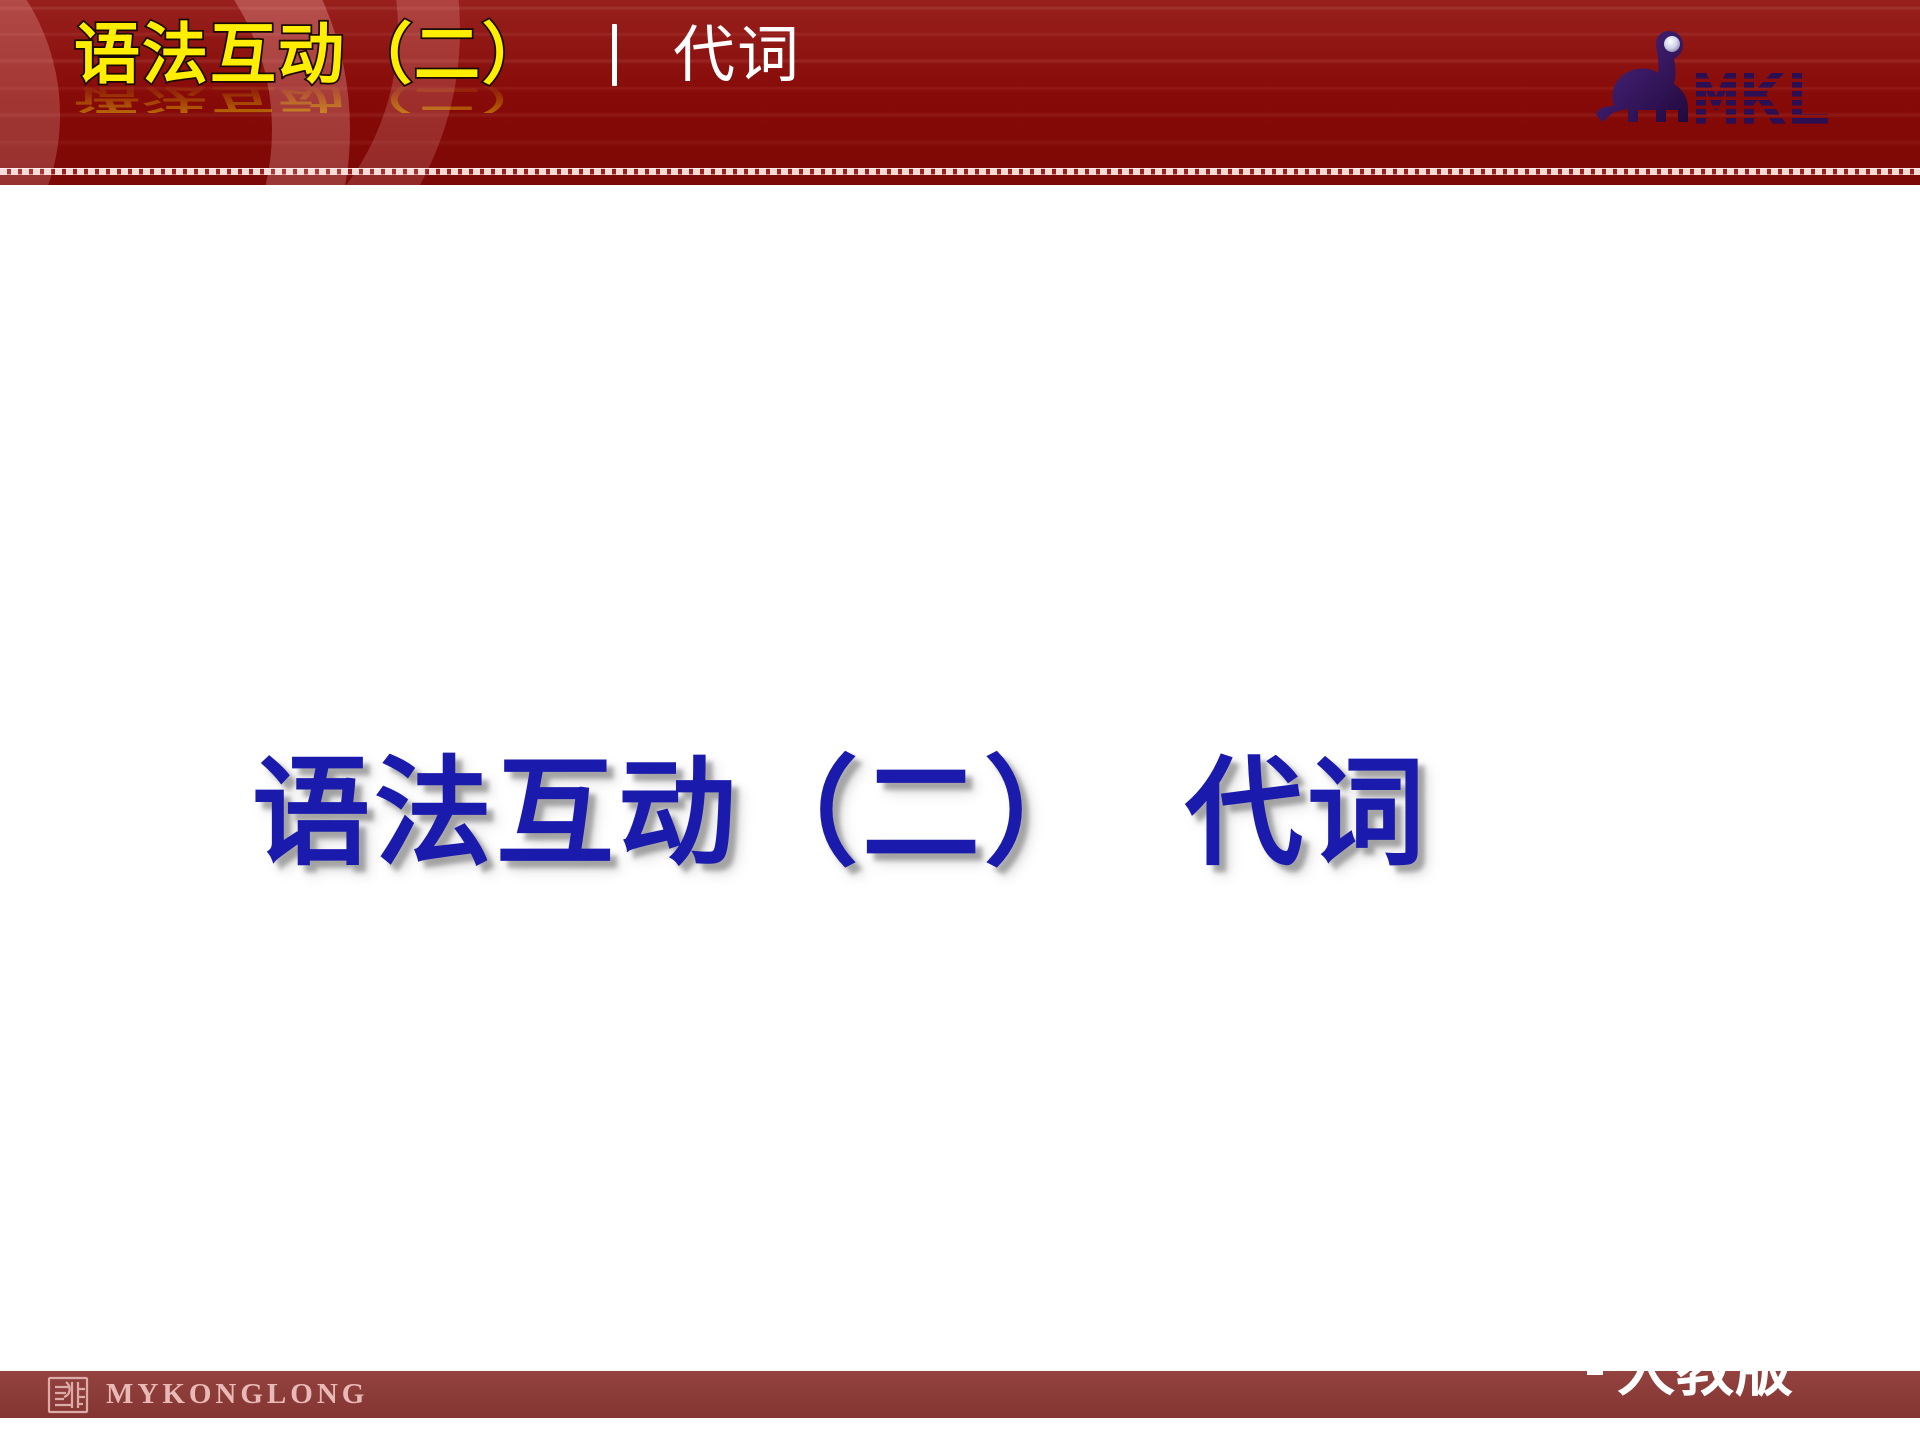 The height and width of the screenshot is (1440, 1920). Describe the element at coordinates (237, 1394) in the screenshot. I see `footer-brand-text: MYKONGLONG` at that location.